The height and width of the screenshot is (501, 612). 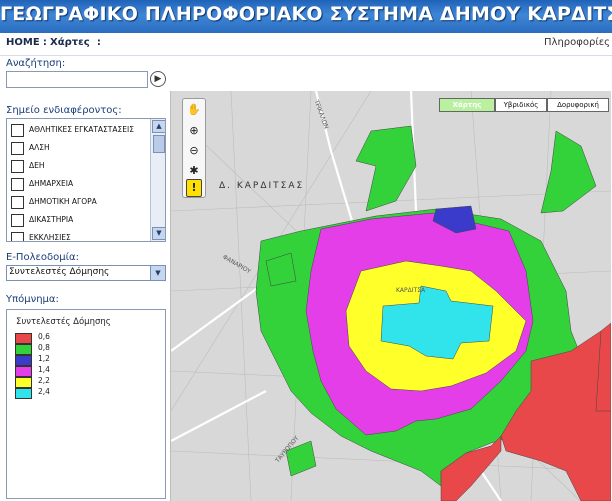 What do you see at coordinates (51, 183) in the screenshot?
I see `poi-item-label: ΔΗΜΑΡΧΕΙΑ` at bounding box center [51, 183].